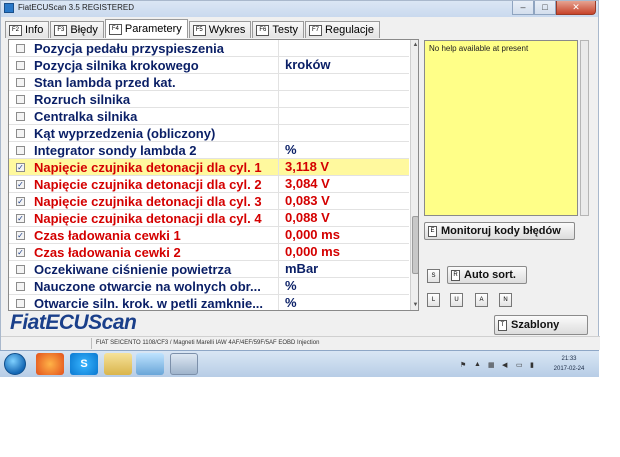  I want to click on app-window-icon, so click(150, 364).